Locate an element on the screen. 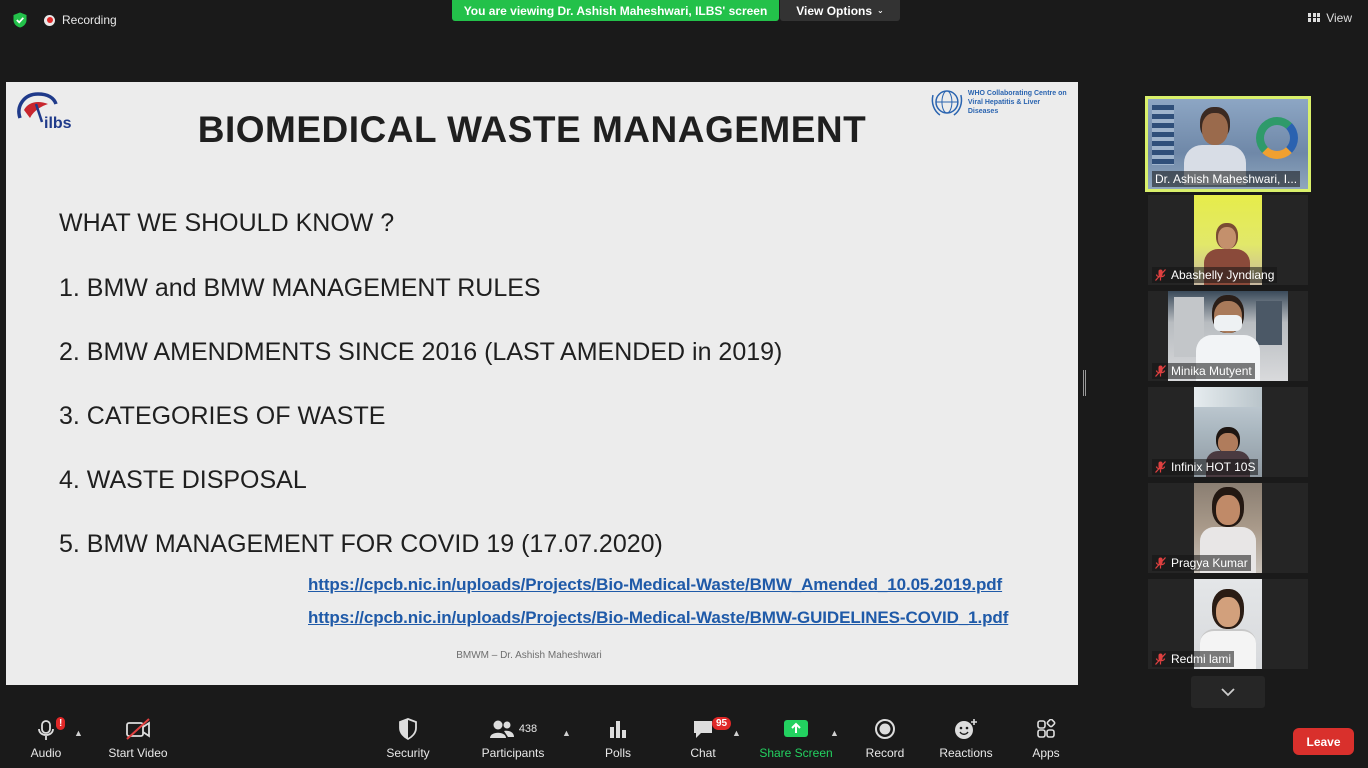 The height and width of the screenshot is (768, 1368). slide-item-4: 4. WASTE DISPOSAL is located at coordinates (183, 480).